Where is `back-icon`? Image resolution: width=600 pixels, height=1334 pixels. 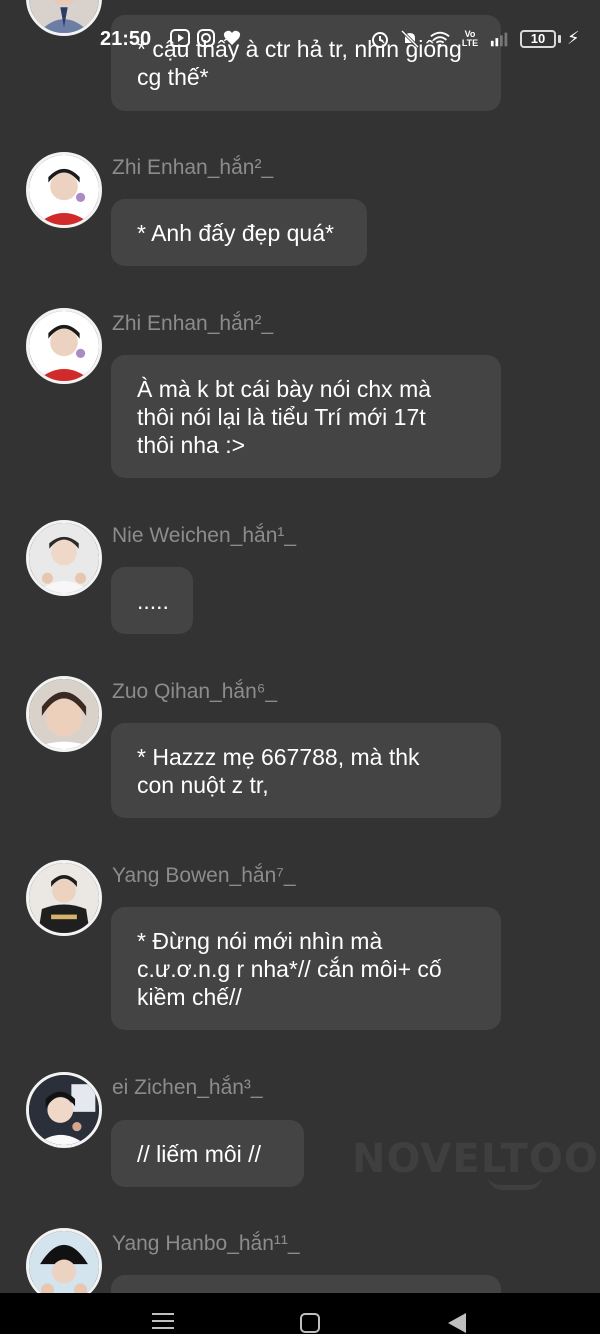
back-icon is located at coordinates (457, 1323).